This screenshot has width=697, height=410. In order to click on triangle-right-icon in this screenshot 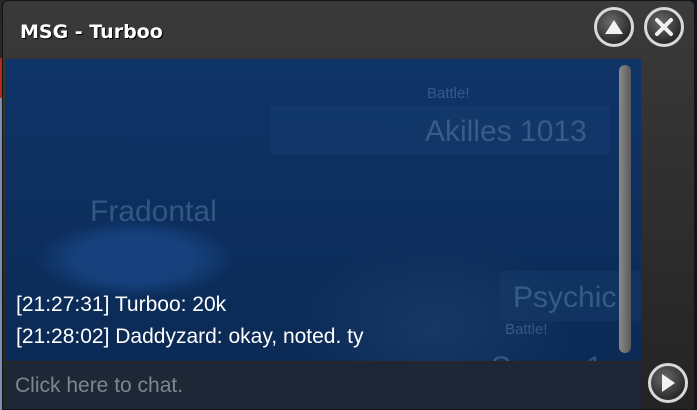, I will do `click(668, 383)`.